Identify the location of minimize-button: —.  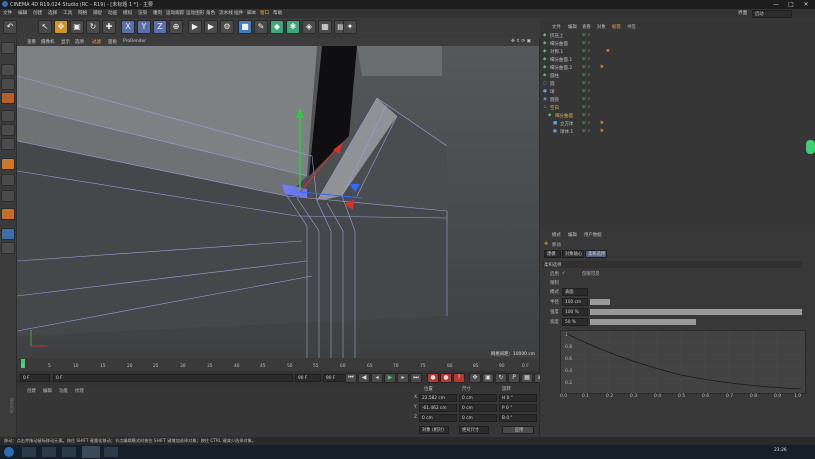
(776, 4).